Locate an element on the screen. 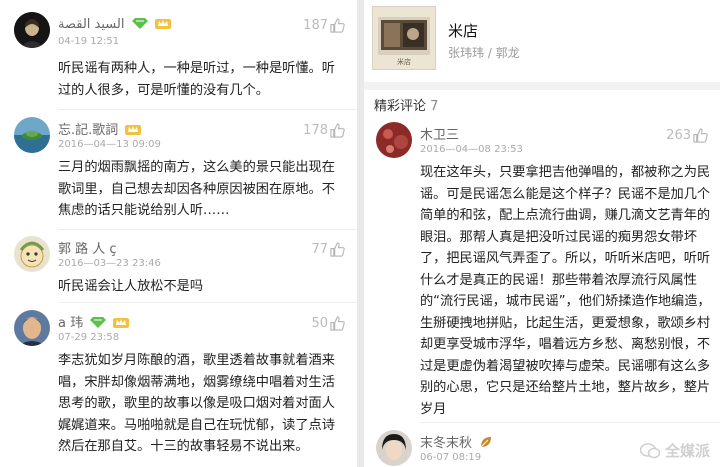 The width and height of the screenshot is (720, 467). like-count: 50 is located at coordinates (319, 323).